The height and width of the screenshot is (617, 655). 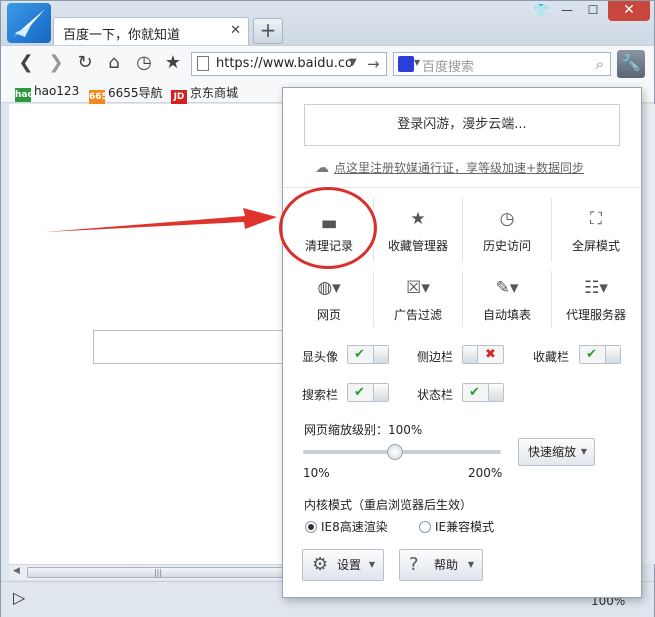 What do you see at coordinates (596, 219) in the screenshot?
I see `fullscreen-icon: ⛶` at bounding box center [596, 219].